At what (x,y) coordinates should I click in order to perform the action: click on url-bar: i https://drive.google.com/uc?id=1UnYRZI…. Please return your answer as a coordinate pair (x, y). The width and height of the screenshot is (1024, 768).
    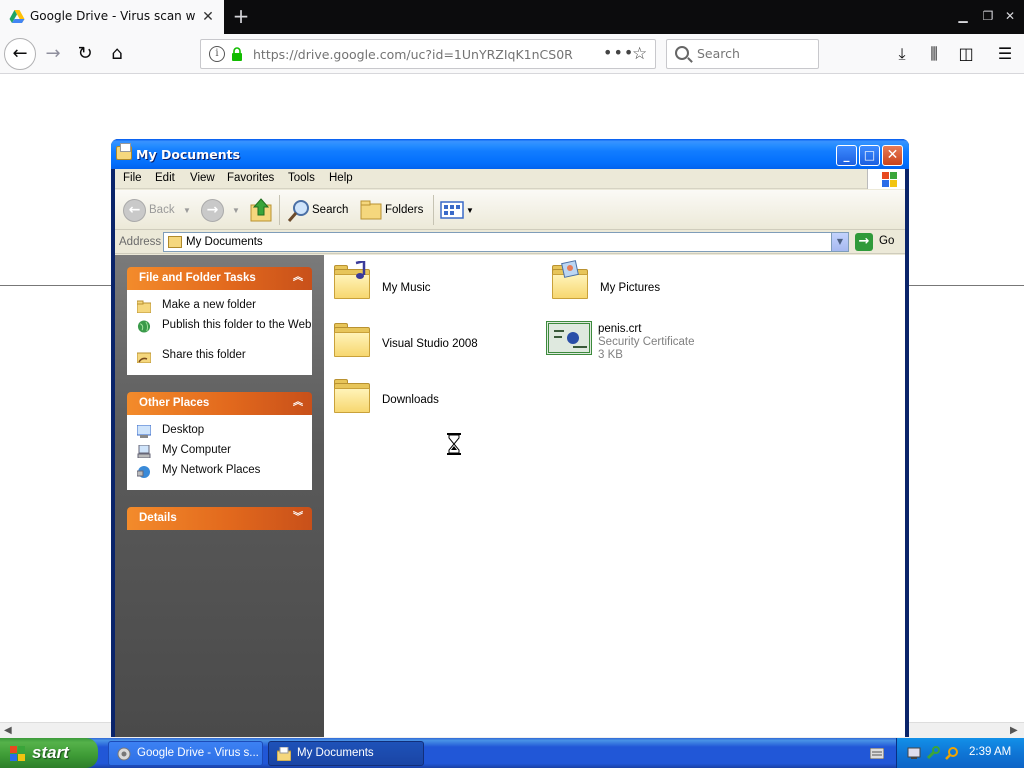
    Looking at the image, I should click on (428, 54).